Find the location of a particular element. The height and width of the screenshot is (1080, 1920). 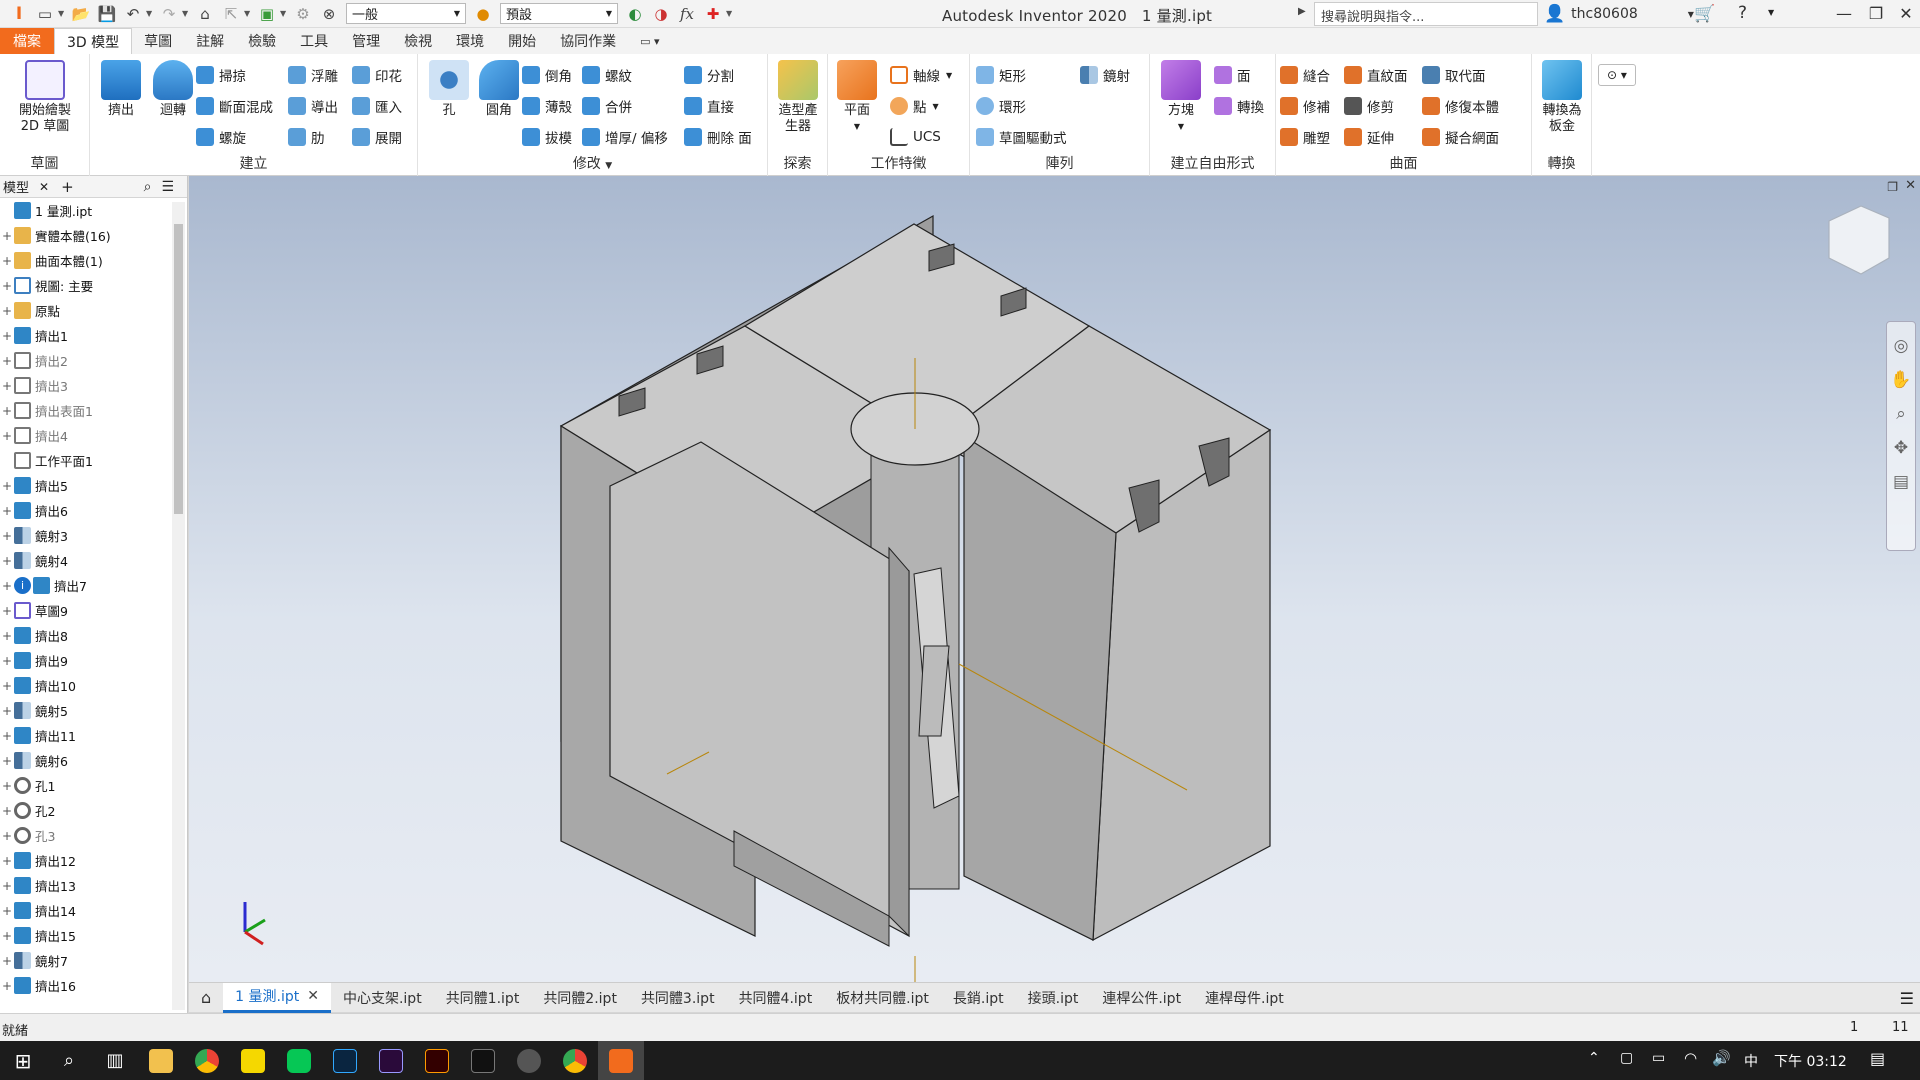

help-icon: ? is located at coordinates (1742, 13).